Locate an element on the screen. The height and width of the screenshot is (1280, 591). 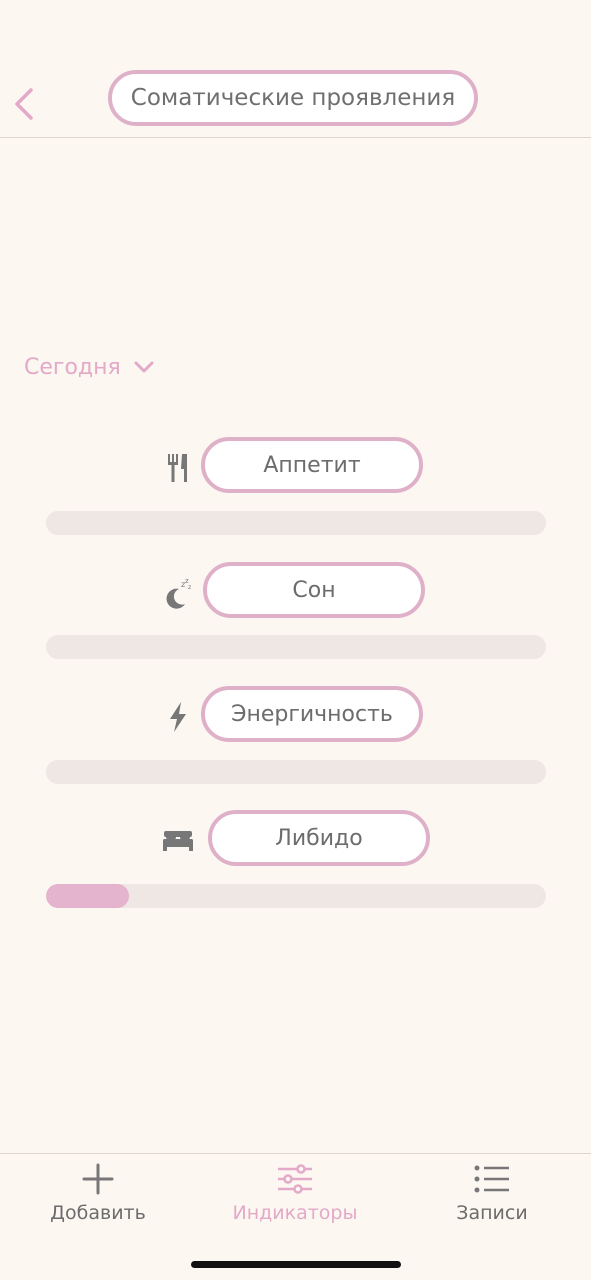
date-selector: Сегодня is located at coordinates (89, 367).